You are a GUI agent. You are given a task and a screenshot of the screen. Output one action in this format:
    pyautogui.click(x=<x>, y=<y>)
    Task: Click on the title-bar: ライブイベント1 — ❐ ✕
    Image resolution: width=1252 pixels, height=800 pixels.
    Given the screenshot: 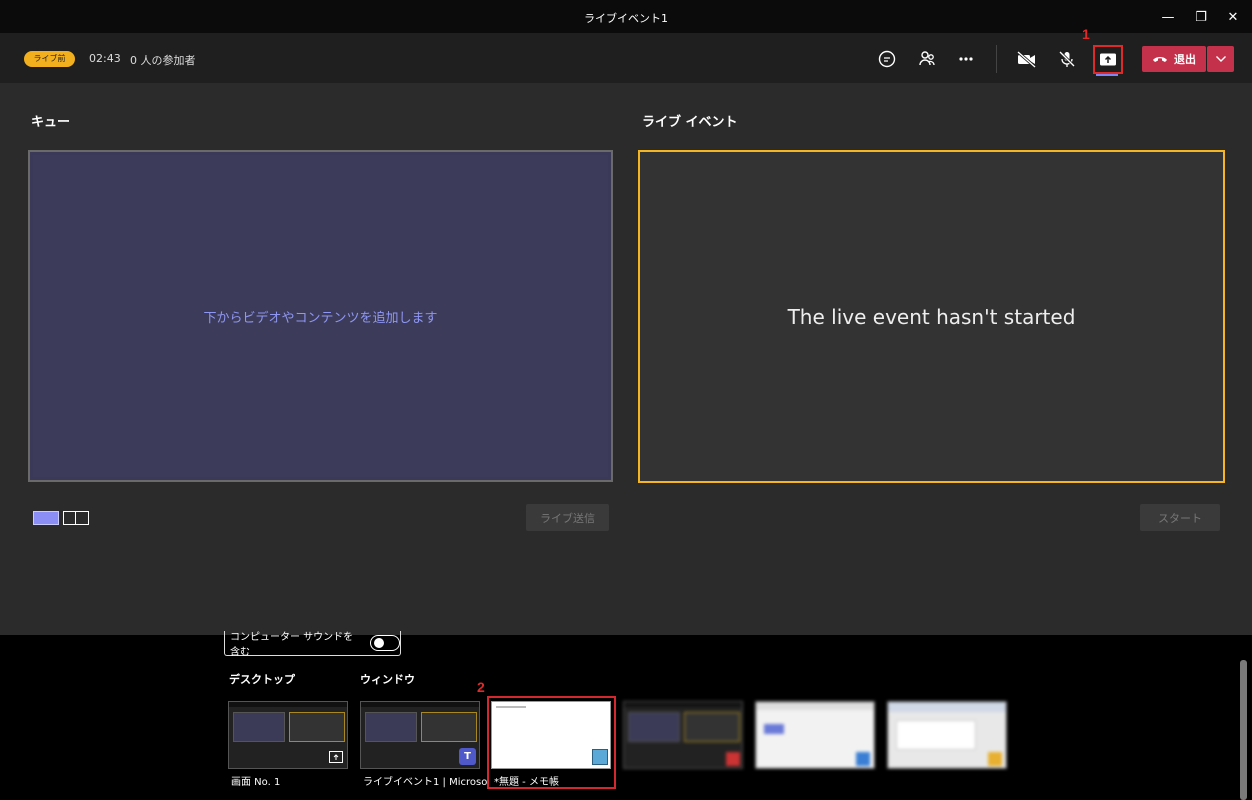 What is the action you would take?
    pyautogui.click(x=626, y=16)
    